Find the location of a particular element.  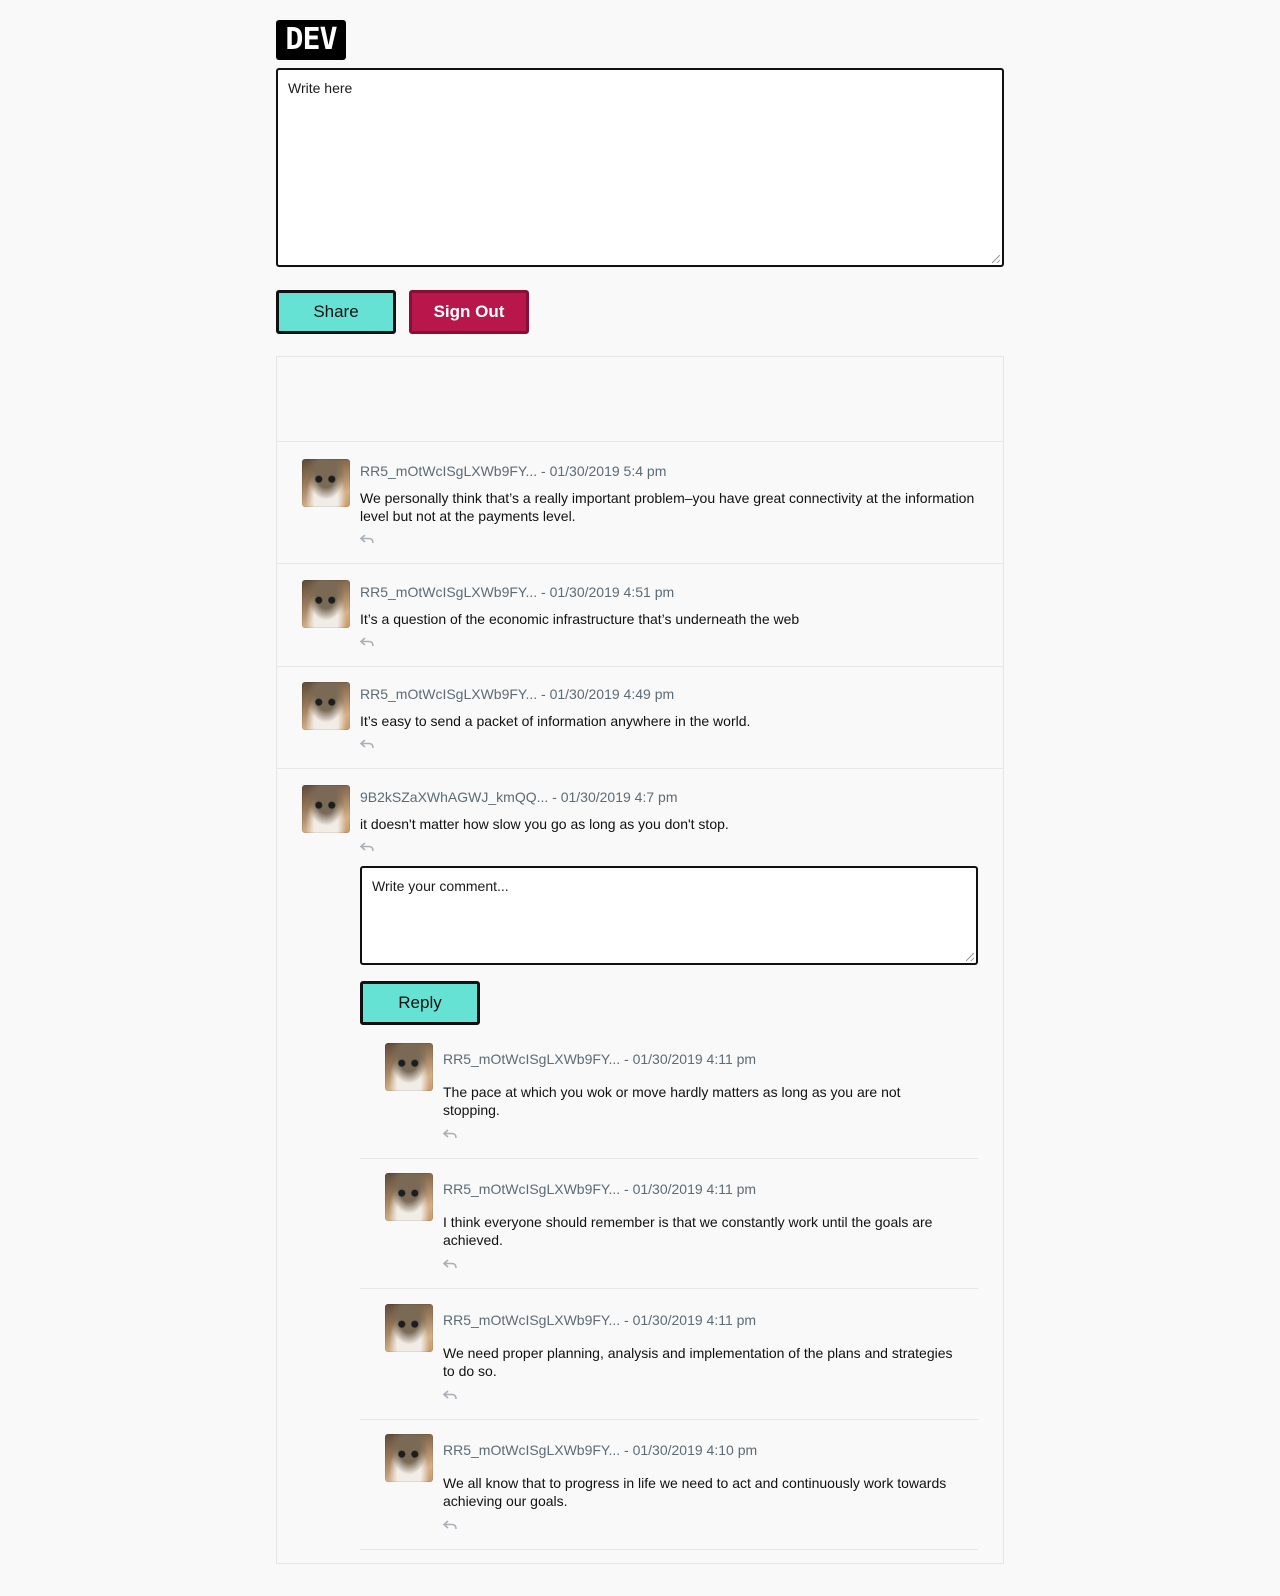

comment-date: 01/30/2019 4:49 pm is located at coordinates (612, 694).